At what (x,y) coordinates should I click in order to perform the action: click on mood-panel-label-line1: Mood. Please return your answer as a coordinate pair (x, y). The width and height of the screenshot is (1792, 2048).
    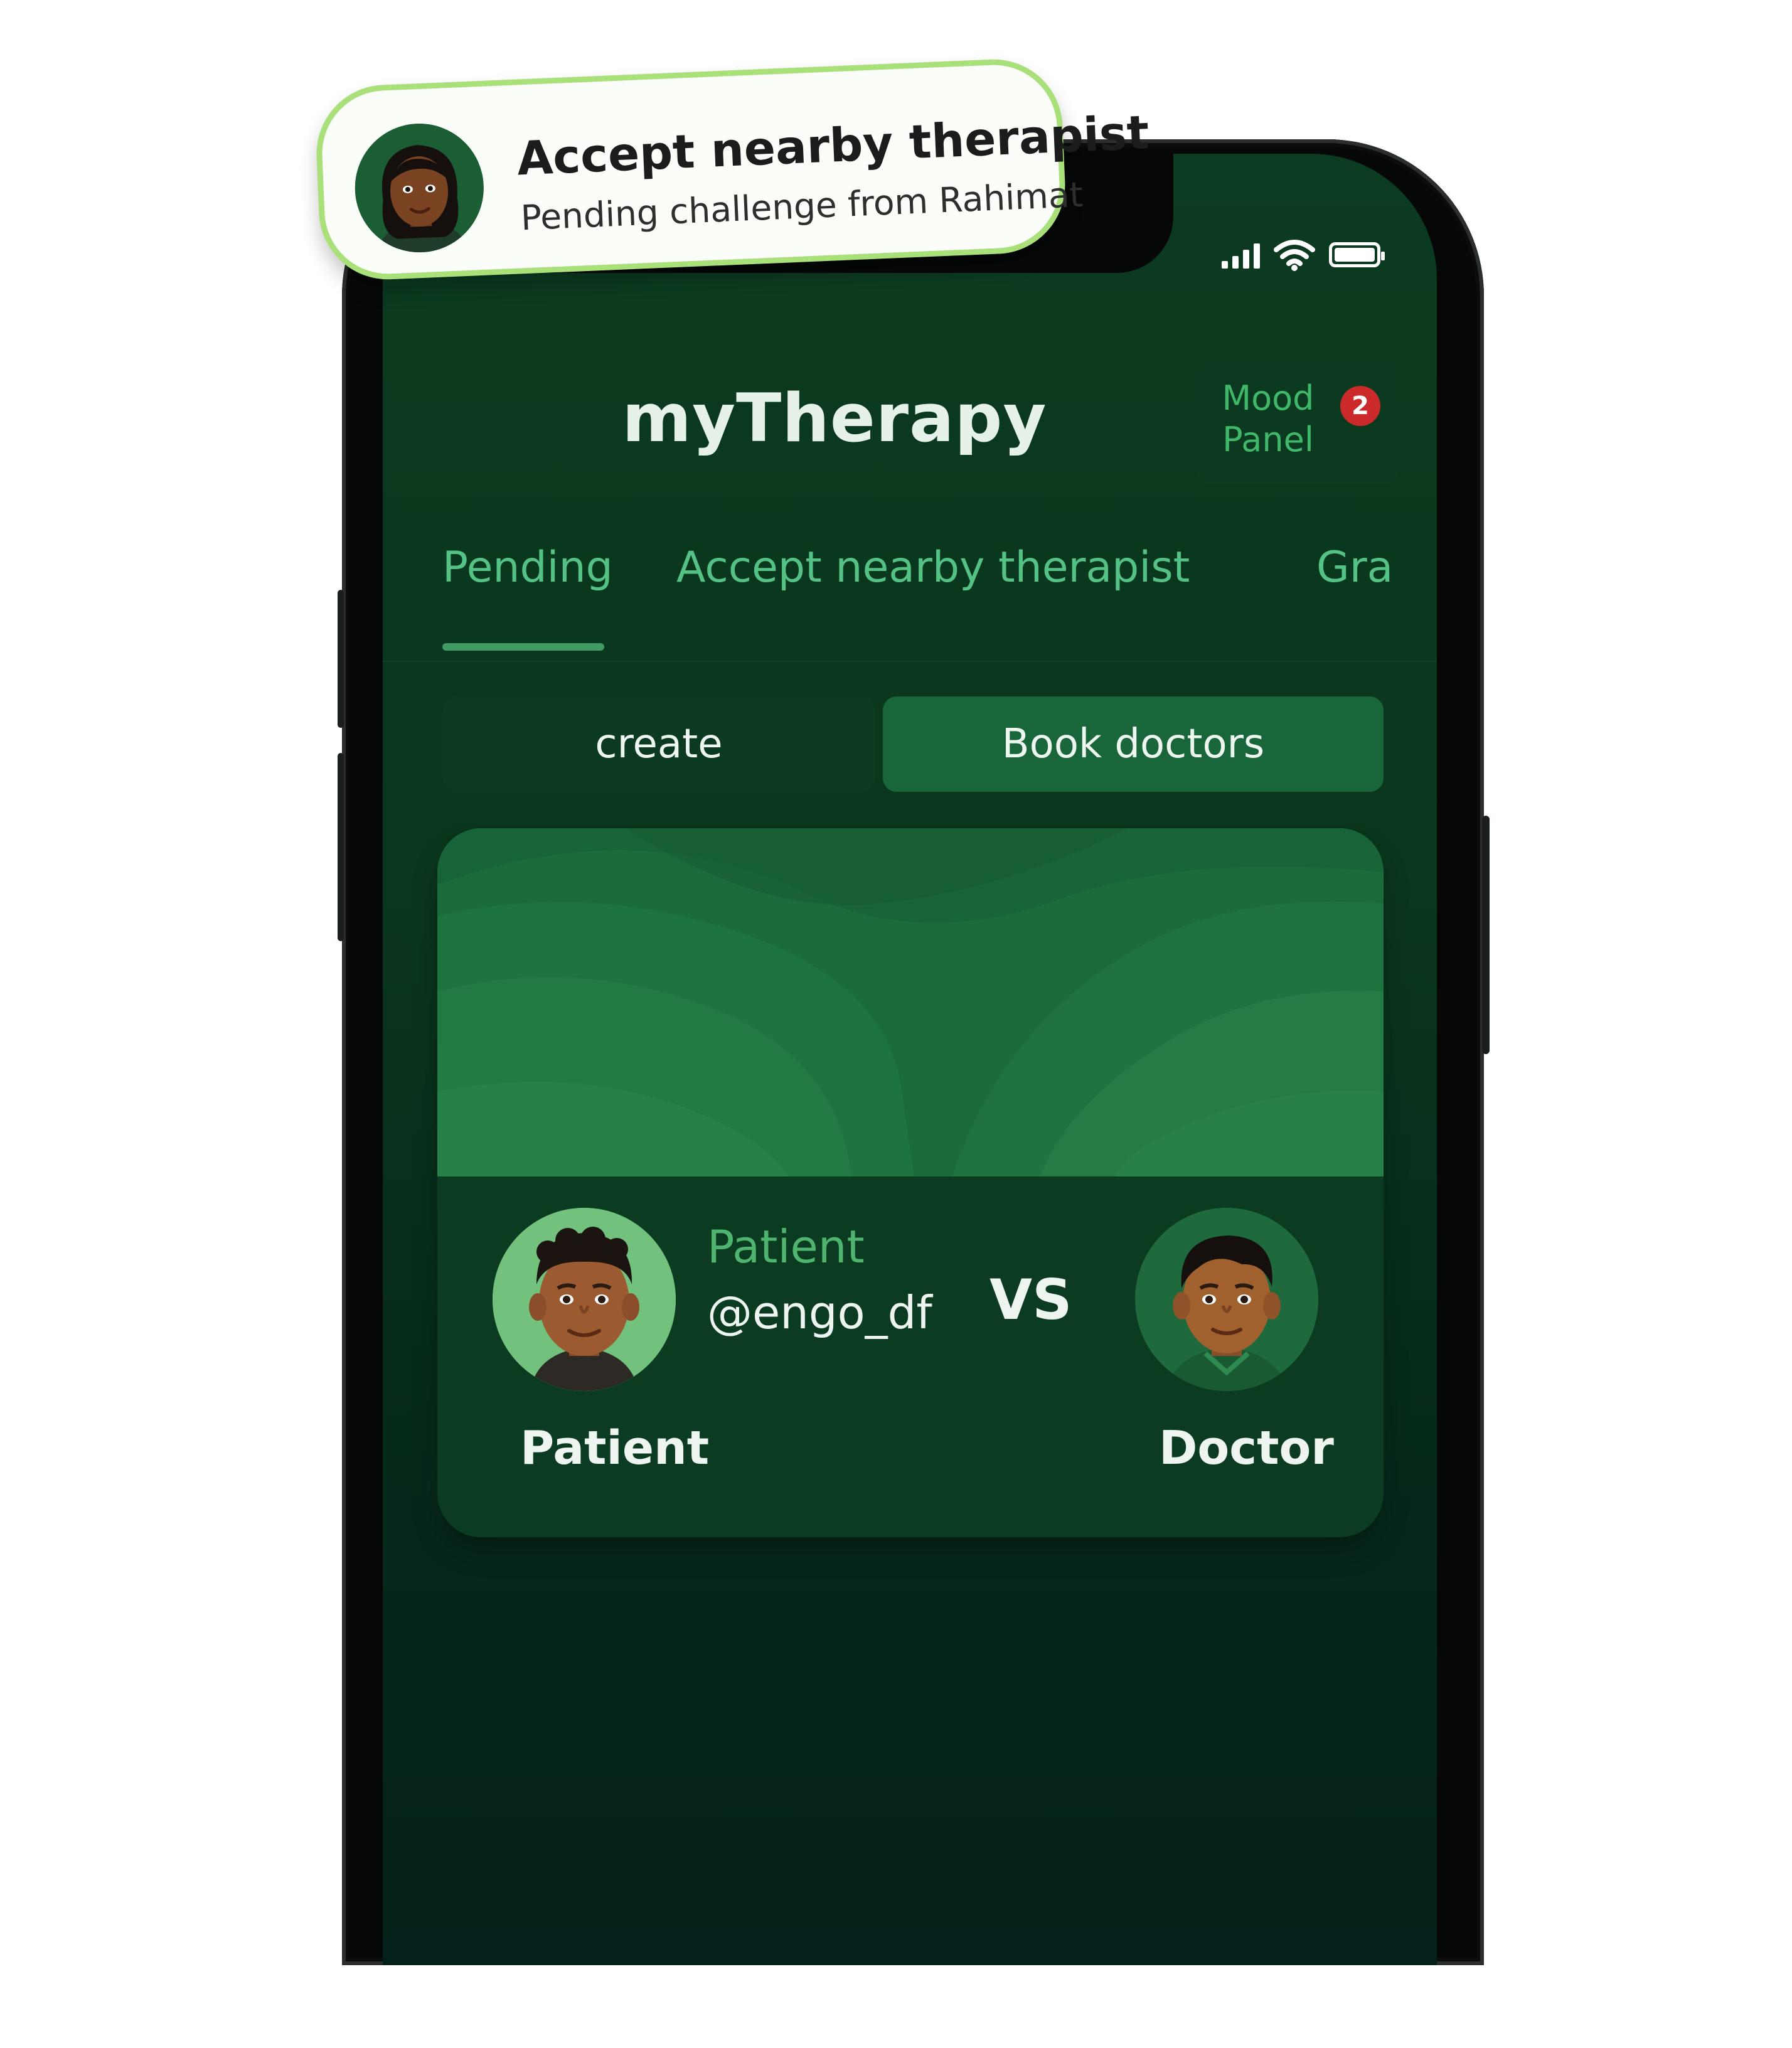
    Looking at the image, I should click on (1268, 398).